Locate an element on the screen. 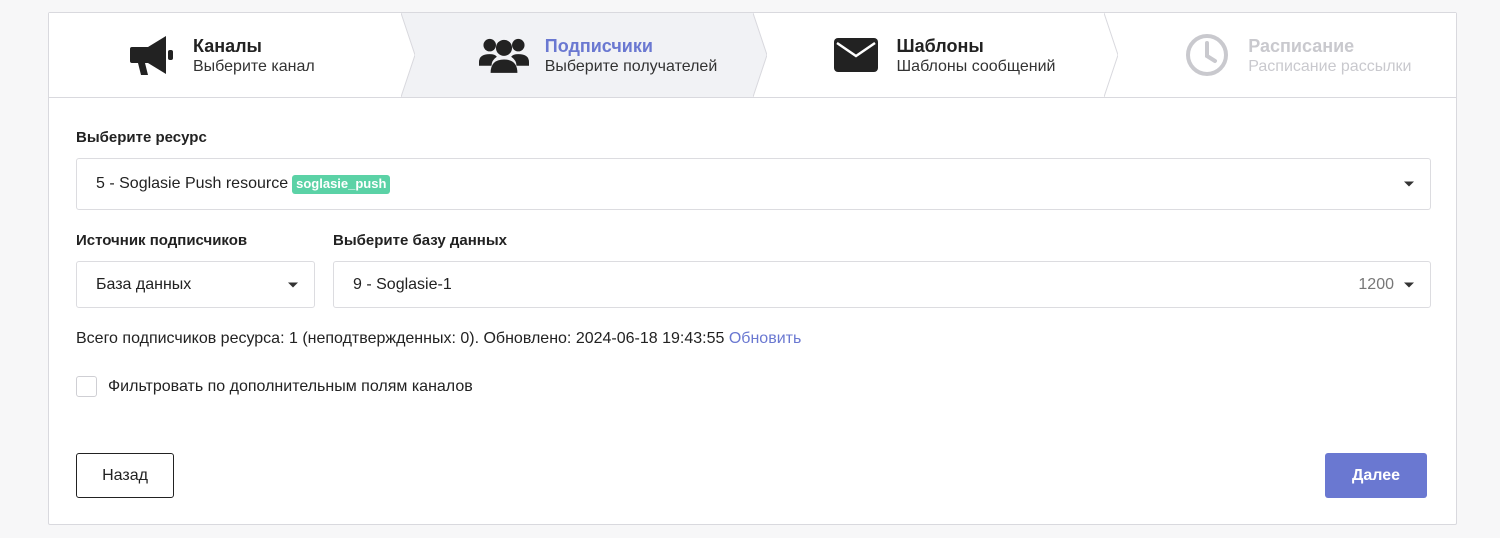 This screenshot has height=538, width=1500. step-title: Шаблоны is located at coordinates (940, 46).